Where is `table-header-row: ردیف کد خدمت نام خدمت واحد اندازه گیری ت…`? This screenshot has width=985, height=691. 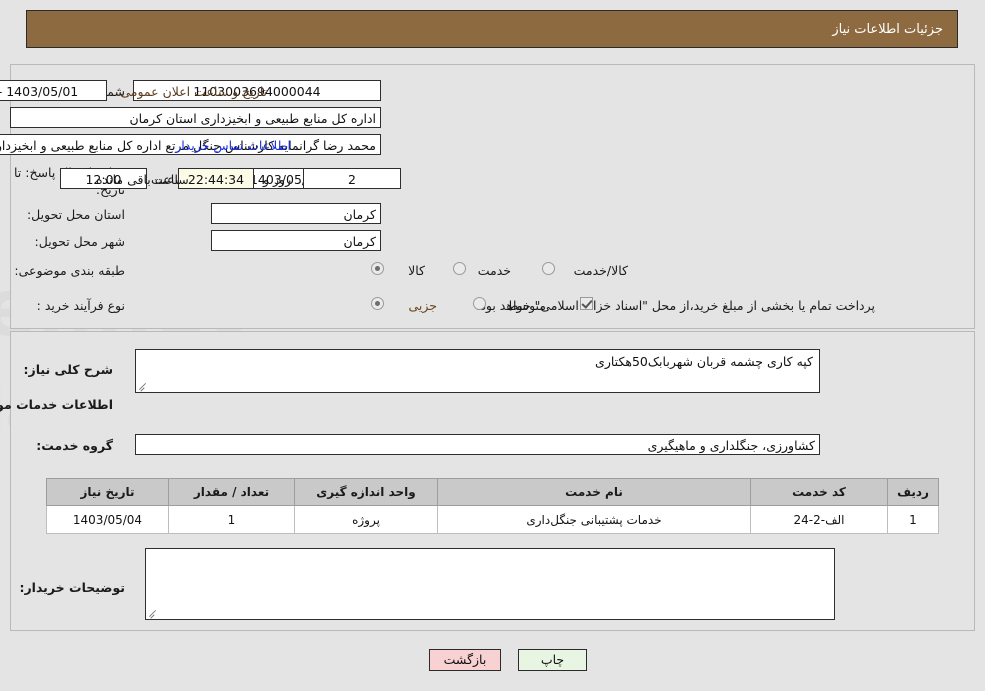
table-header-row: ردیف کد خدمت نام خدمت واحد اندازه گیری ت… is located at coordinates (492, 492).